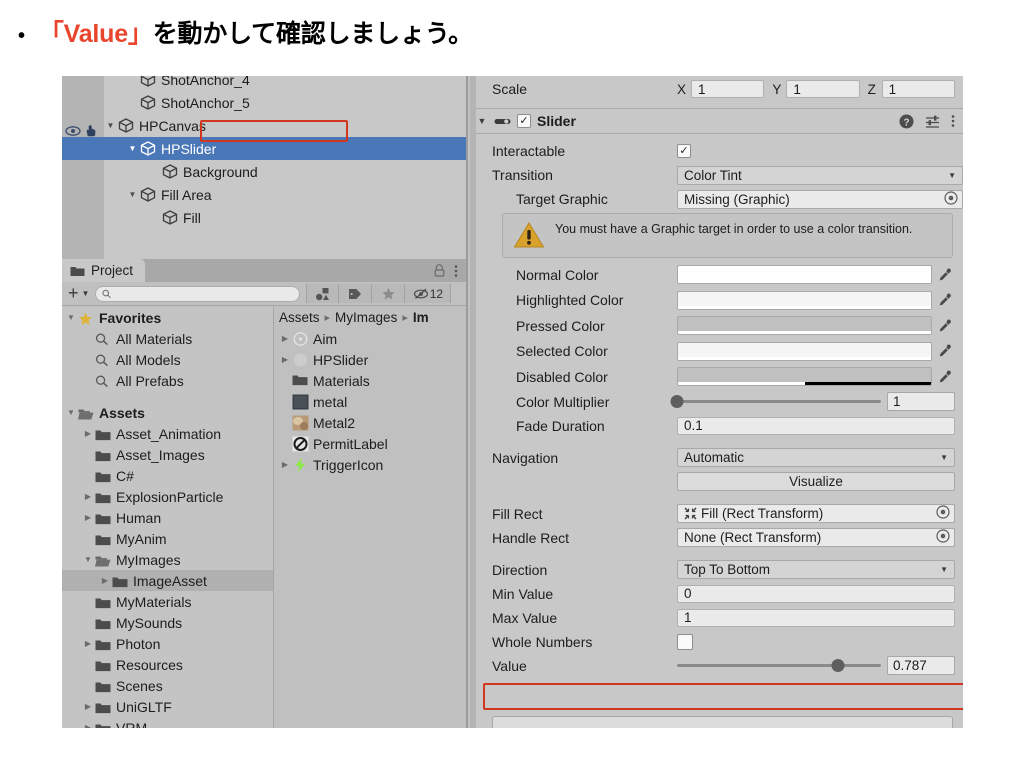 This screenshot has width=1024, height=768. What do you see at coordinates (816, 425) in the screenshot?
I see `fade-duration-input: 0.1` at bounding box center [816, 425].